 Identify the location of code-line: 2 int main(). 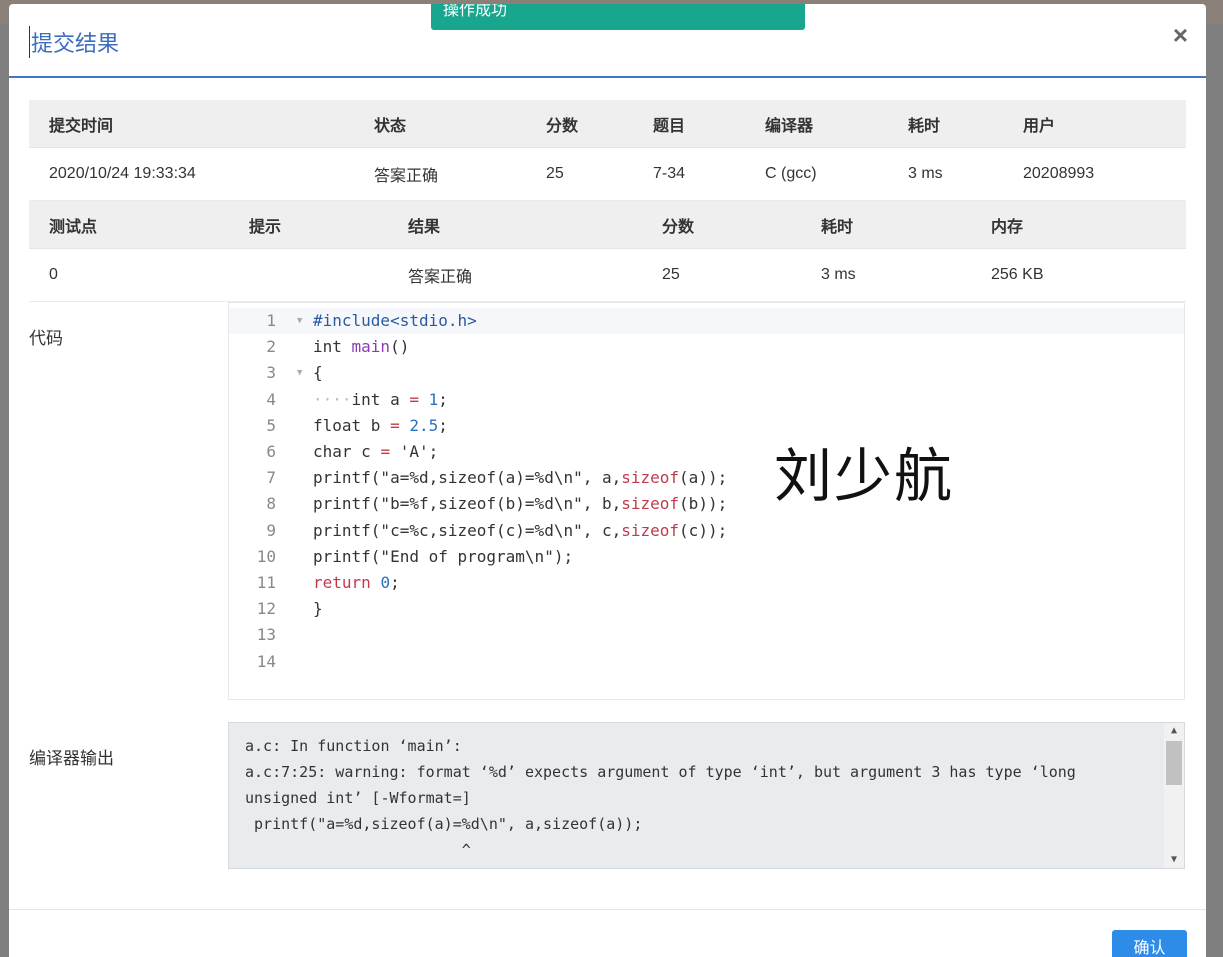
(706, 347).